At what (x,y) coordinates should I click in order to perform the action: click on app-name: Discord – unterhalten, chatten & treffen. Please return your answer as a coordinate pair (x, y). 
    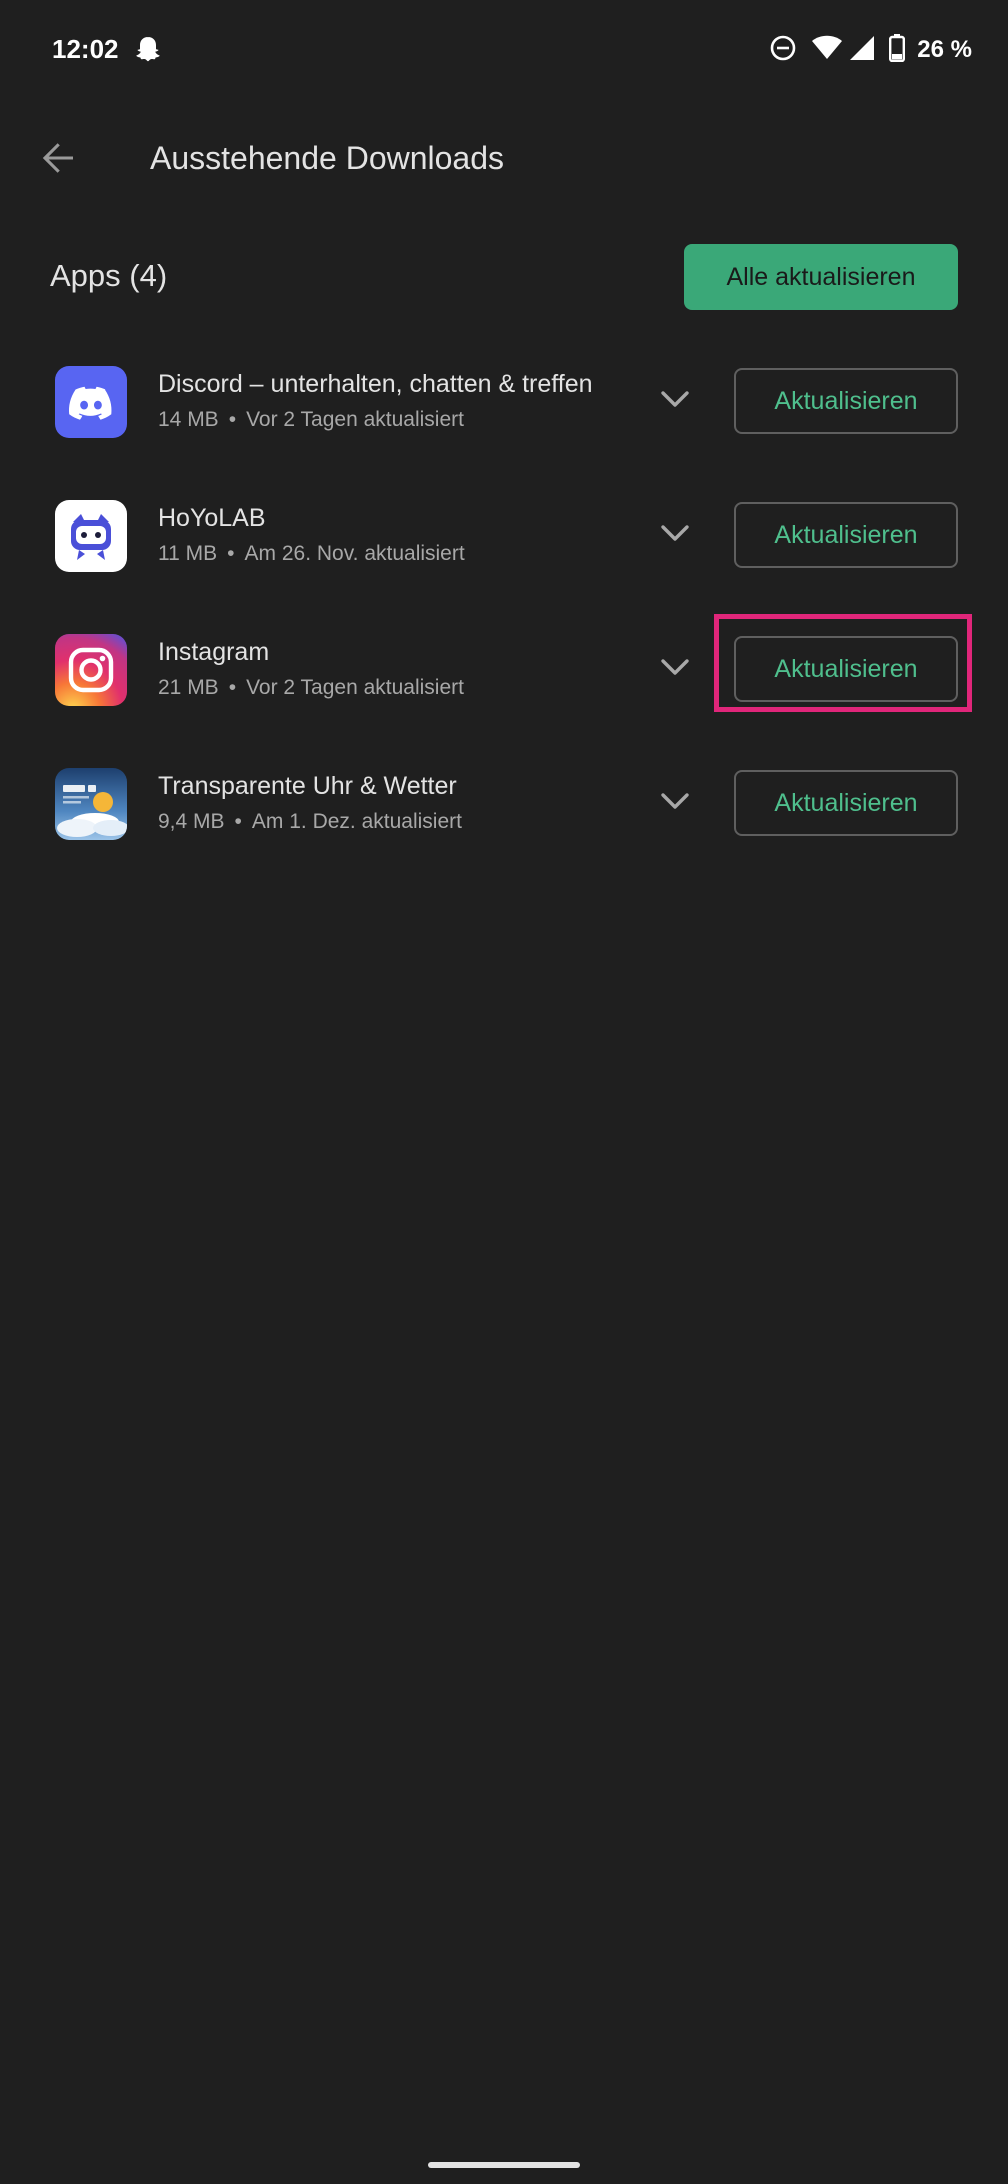
    Looking at the image, I should click on (375, 384).